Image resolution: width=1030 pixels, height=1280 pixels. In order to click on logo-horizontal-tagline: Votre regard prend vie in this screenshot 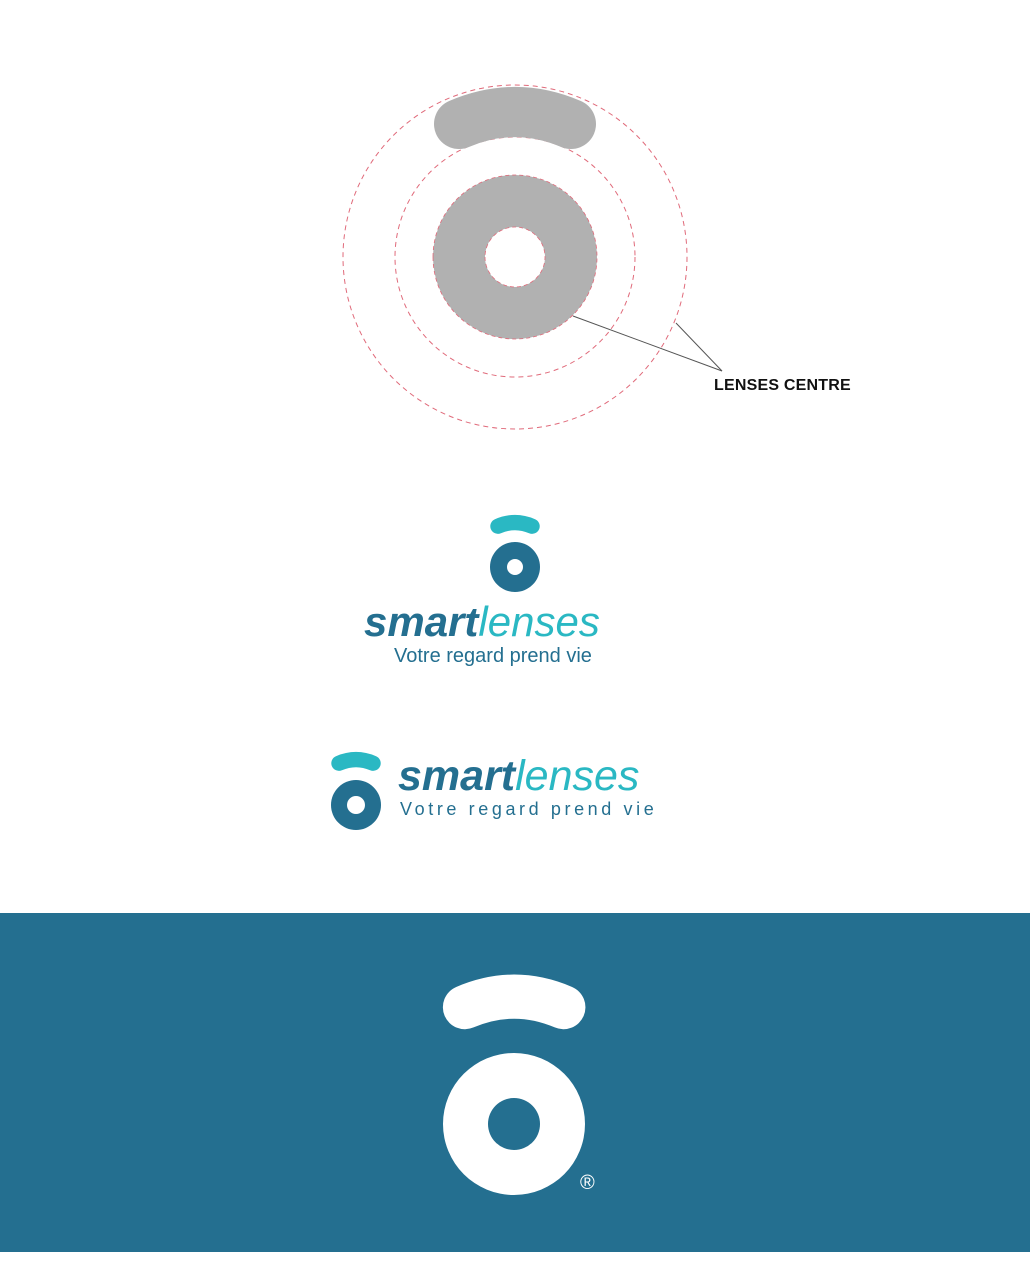, I will do `click(529, 809)`.